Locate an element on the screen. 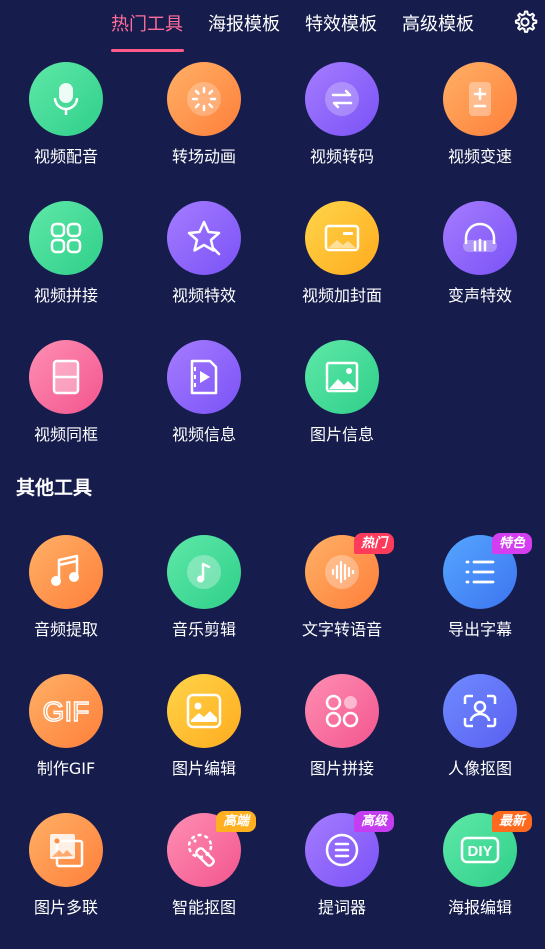  tool-item: GIF 制作GIF is located at coordinates (66, 729).